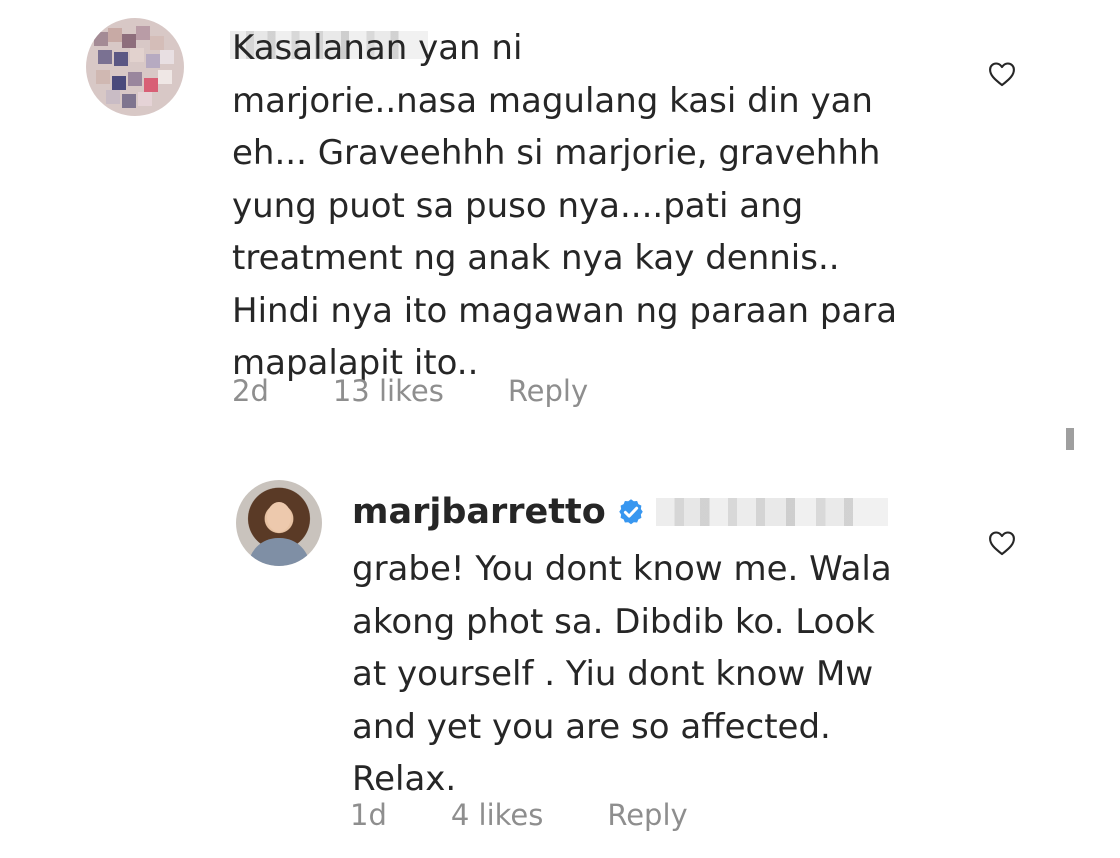 Image resolution: width=1120 pixels, height=858 pixels. I want to click on comment-2-time: 1d, so click(368, 815).